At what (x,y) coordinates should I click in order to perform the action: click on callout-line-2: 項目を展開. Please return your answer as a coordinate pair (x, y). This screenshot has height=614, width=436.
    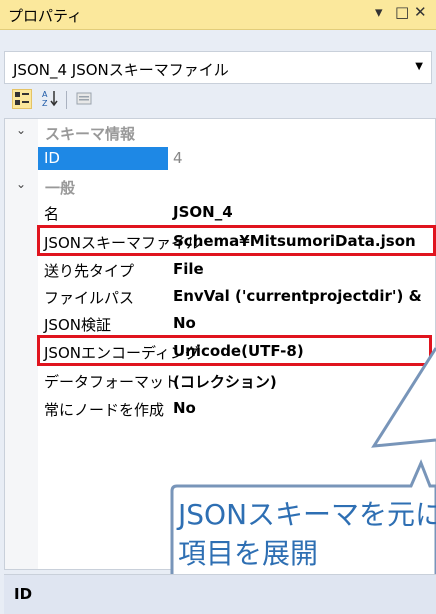
    Looking at the image, I should click on (248, 553).